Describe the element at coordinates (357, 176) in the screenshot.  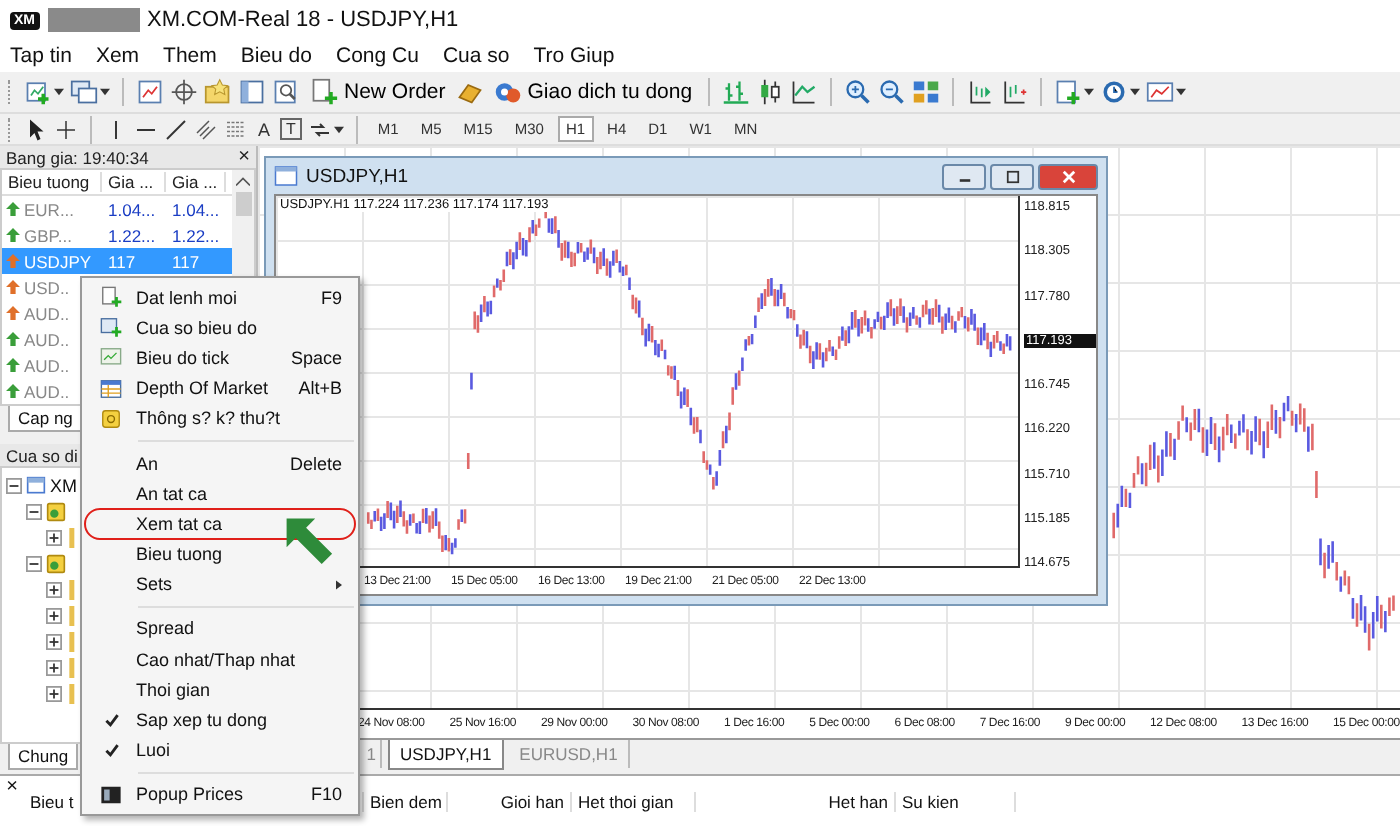
I see `window-title: USDJPY,H1` at that location.